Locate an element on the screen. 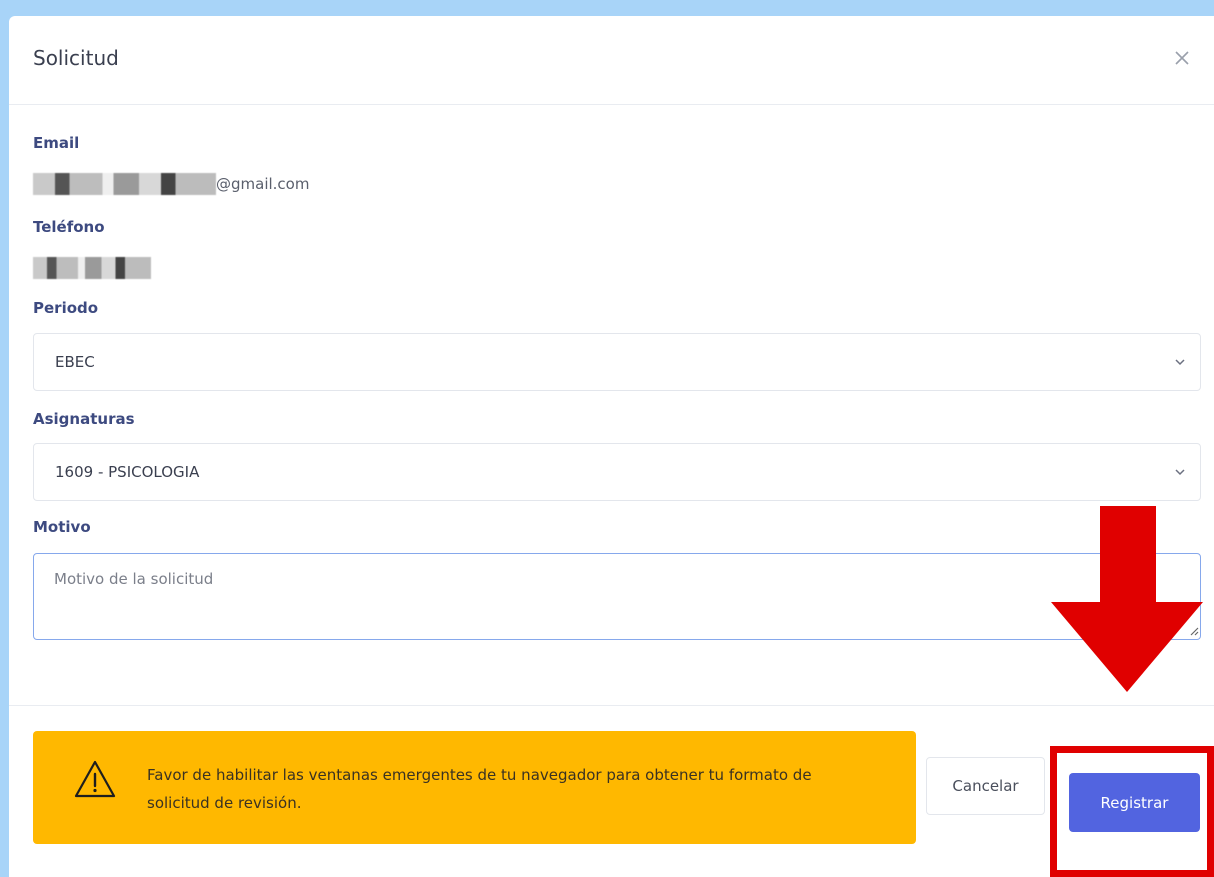 This screenshot has height=877, width=1214. close-button is located at coordinates (1182, 58).